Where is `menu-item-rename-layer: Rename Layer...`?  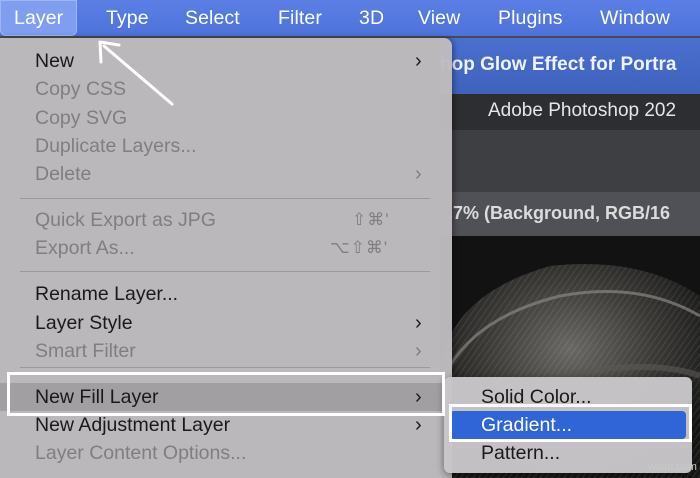 menu-item-rename-layer: Rename Layer... is located at coordinates (226, 294).